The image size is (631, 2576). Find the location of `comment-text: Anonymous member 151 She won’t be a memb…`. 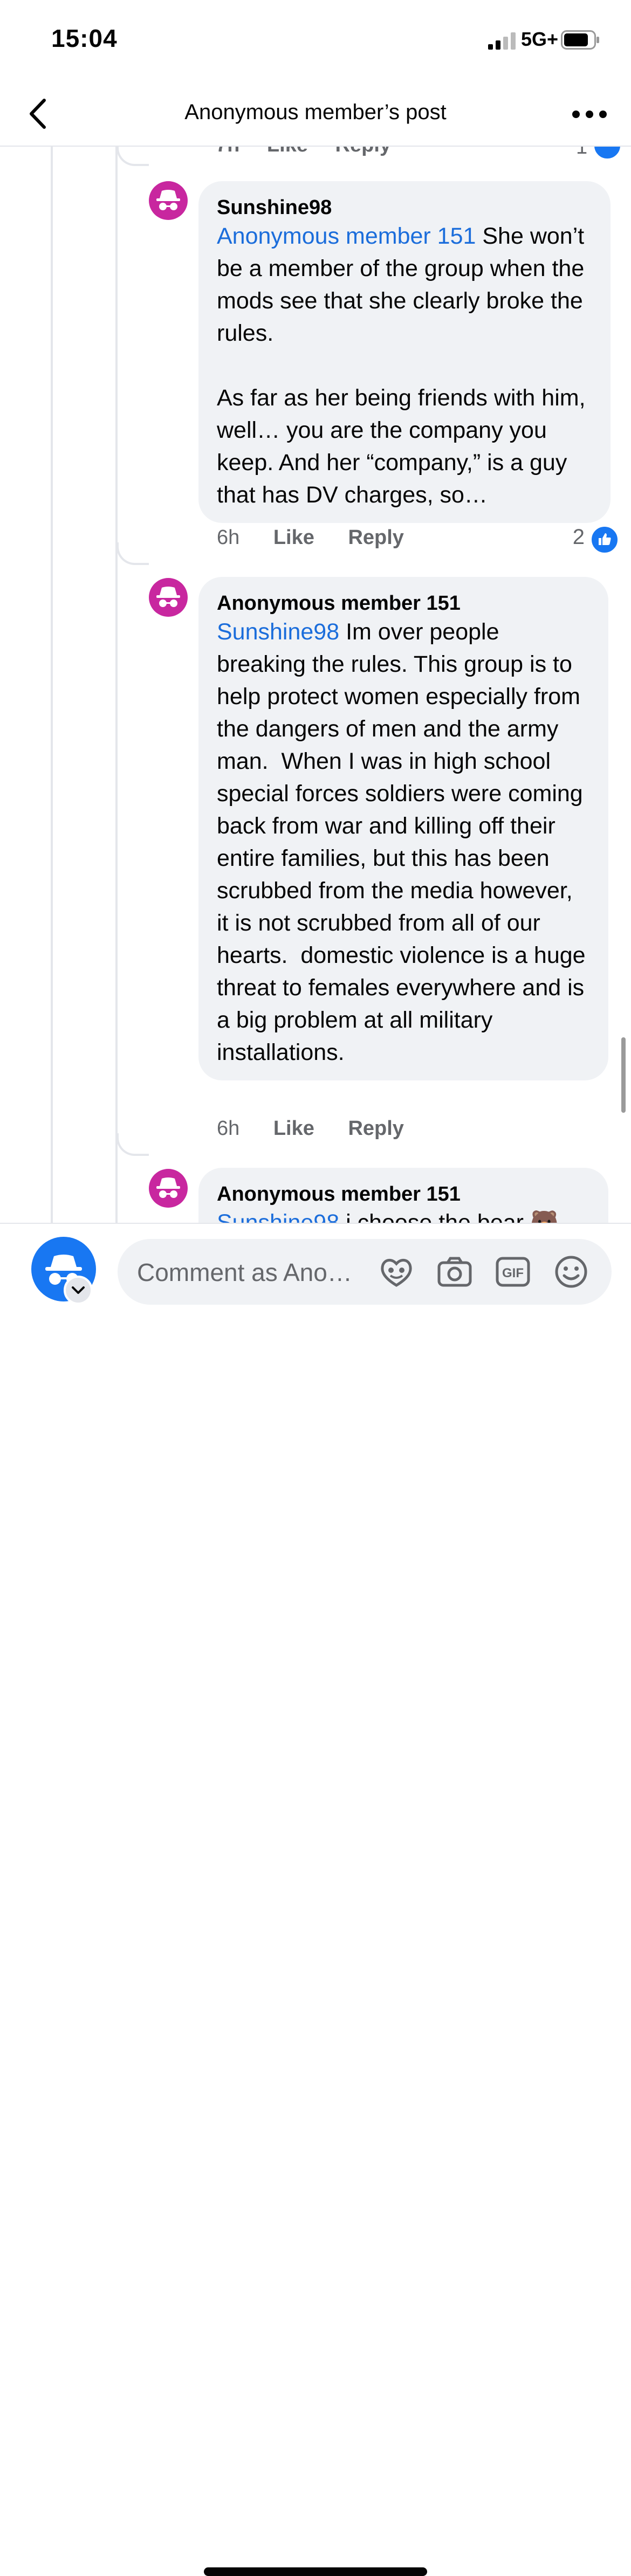

comment-text: Anonymous member 151 She won’t be a memb… is located at coordinates (404, 365).